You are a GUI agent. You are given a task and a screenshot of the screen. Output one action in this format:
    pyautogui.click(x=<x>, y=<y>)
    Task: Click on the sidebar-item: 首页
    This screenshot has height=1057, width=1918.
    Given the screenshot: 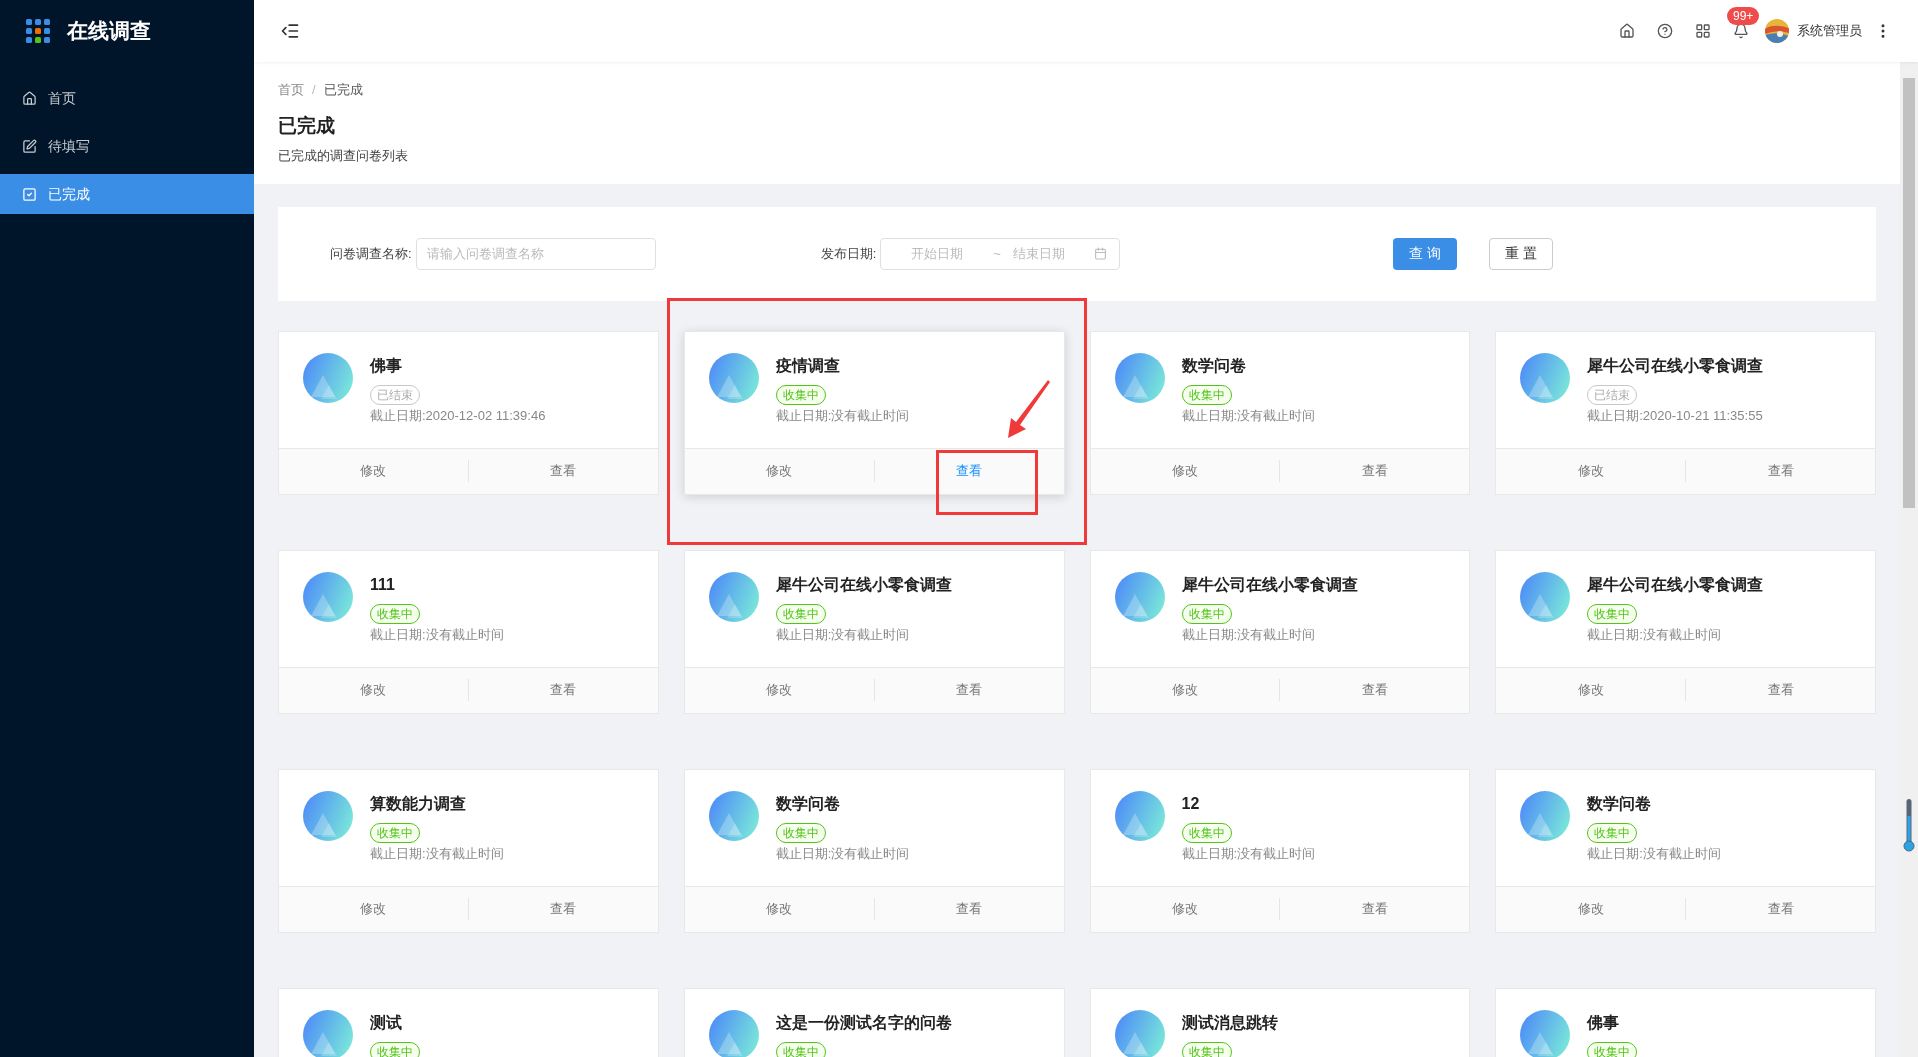 What is the action you would take?
    pyautogui.click(x=127, y=98)
    